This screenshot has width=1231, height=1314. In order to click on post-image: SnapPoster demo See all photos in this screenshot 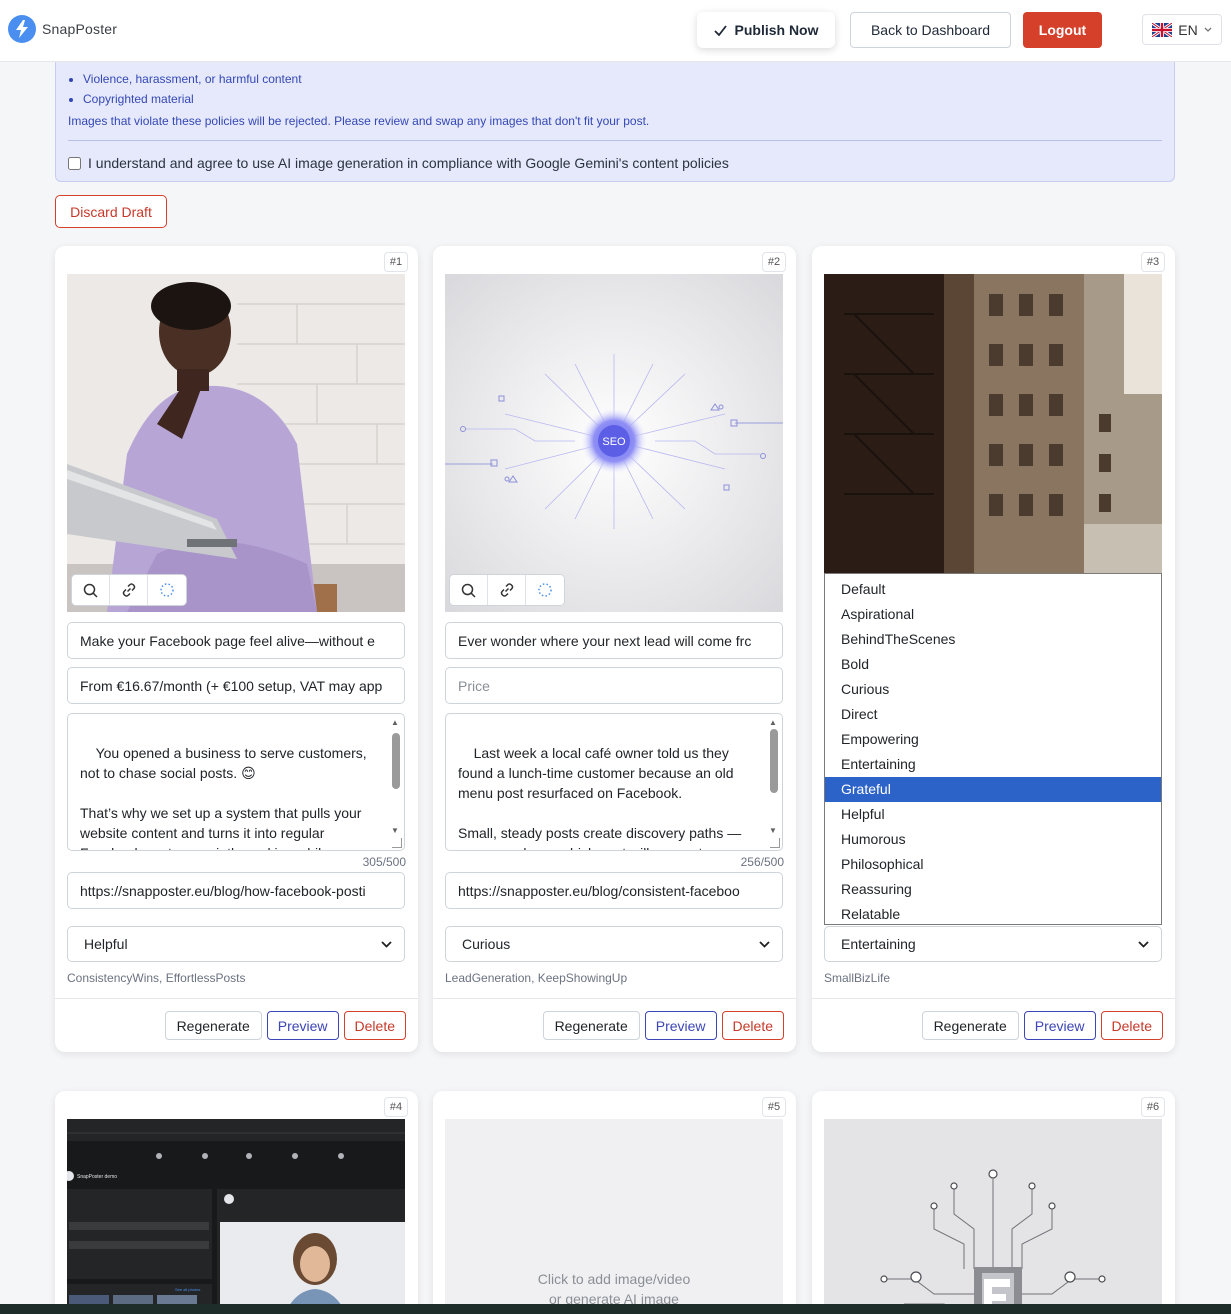, I will do `click(236, 1216)`.